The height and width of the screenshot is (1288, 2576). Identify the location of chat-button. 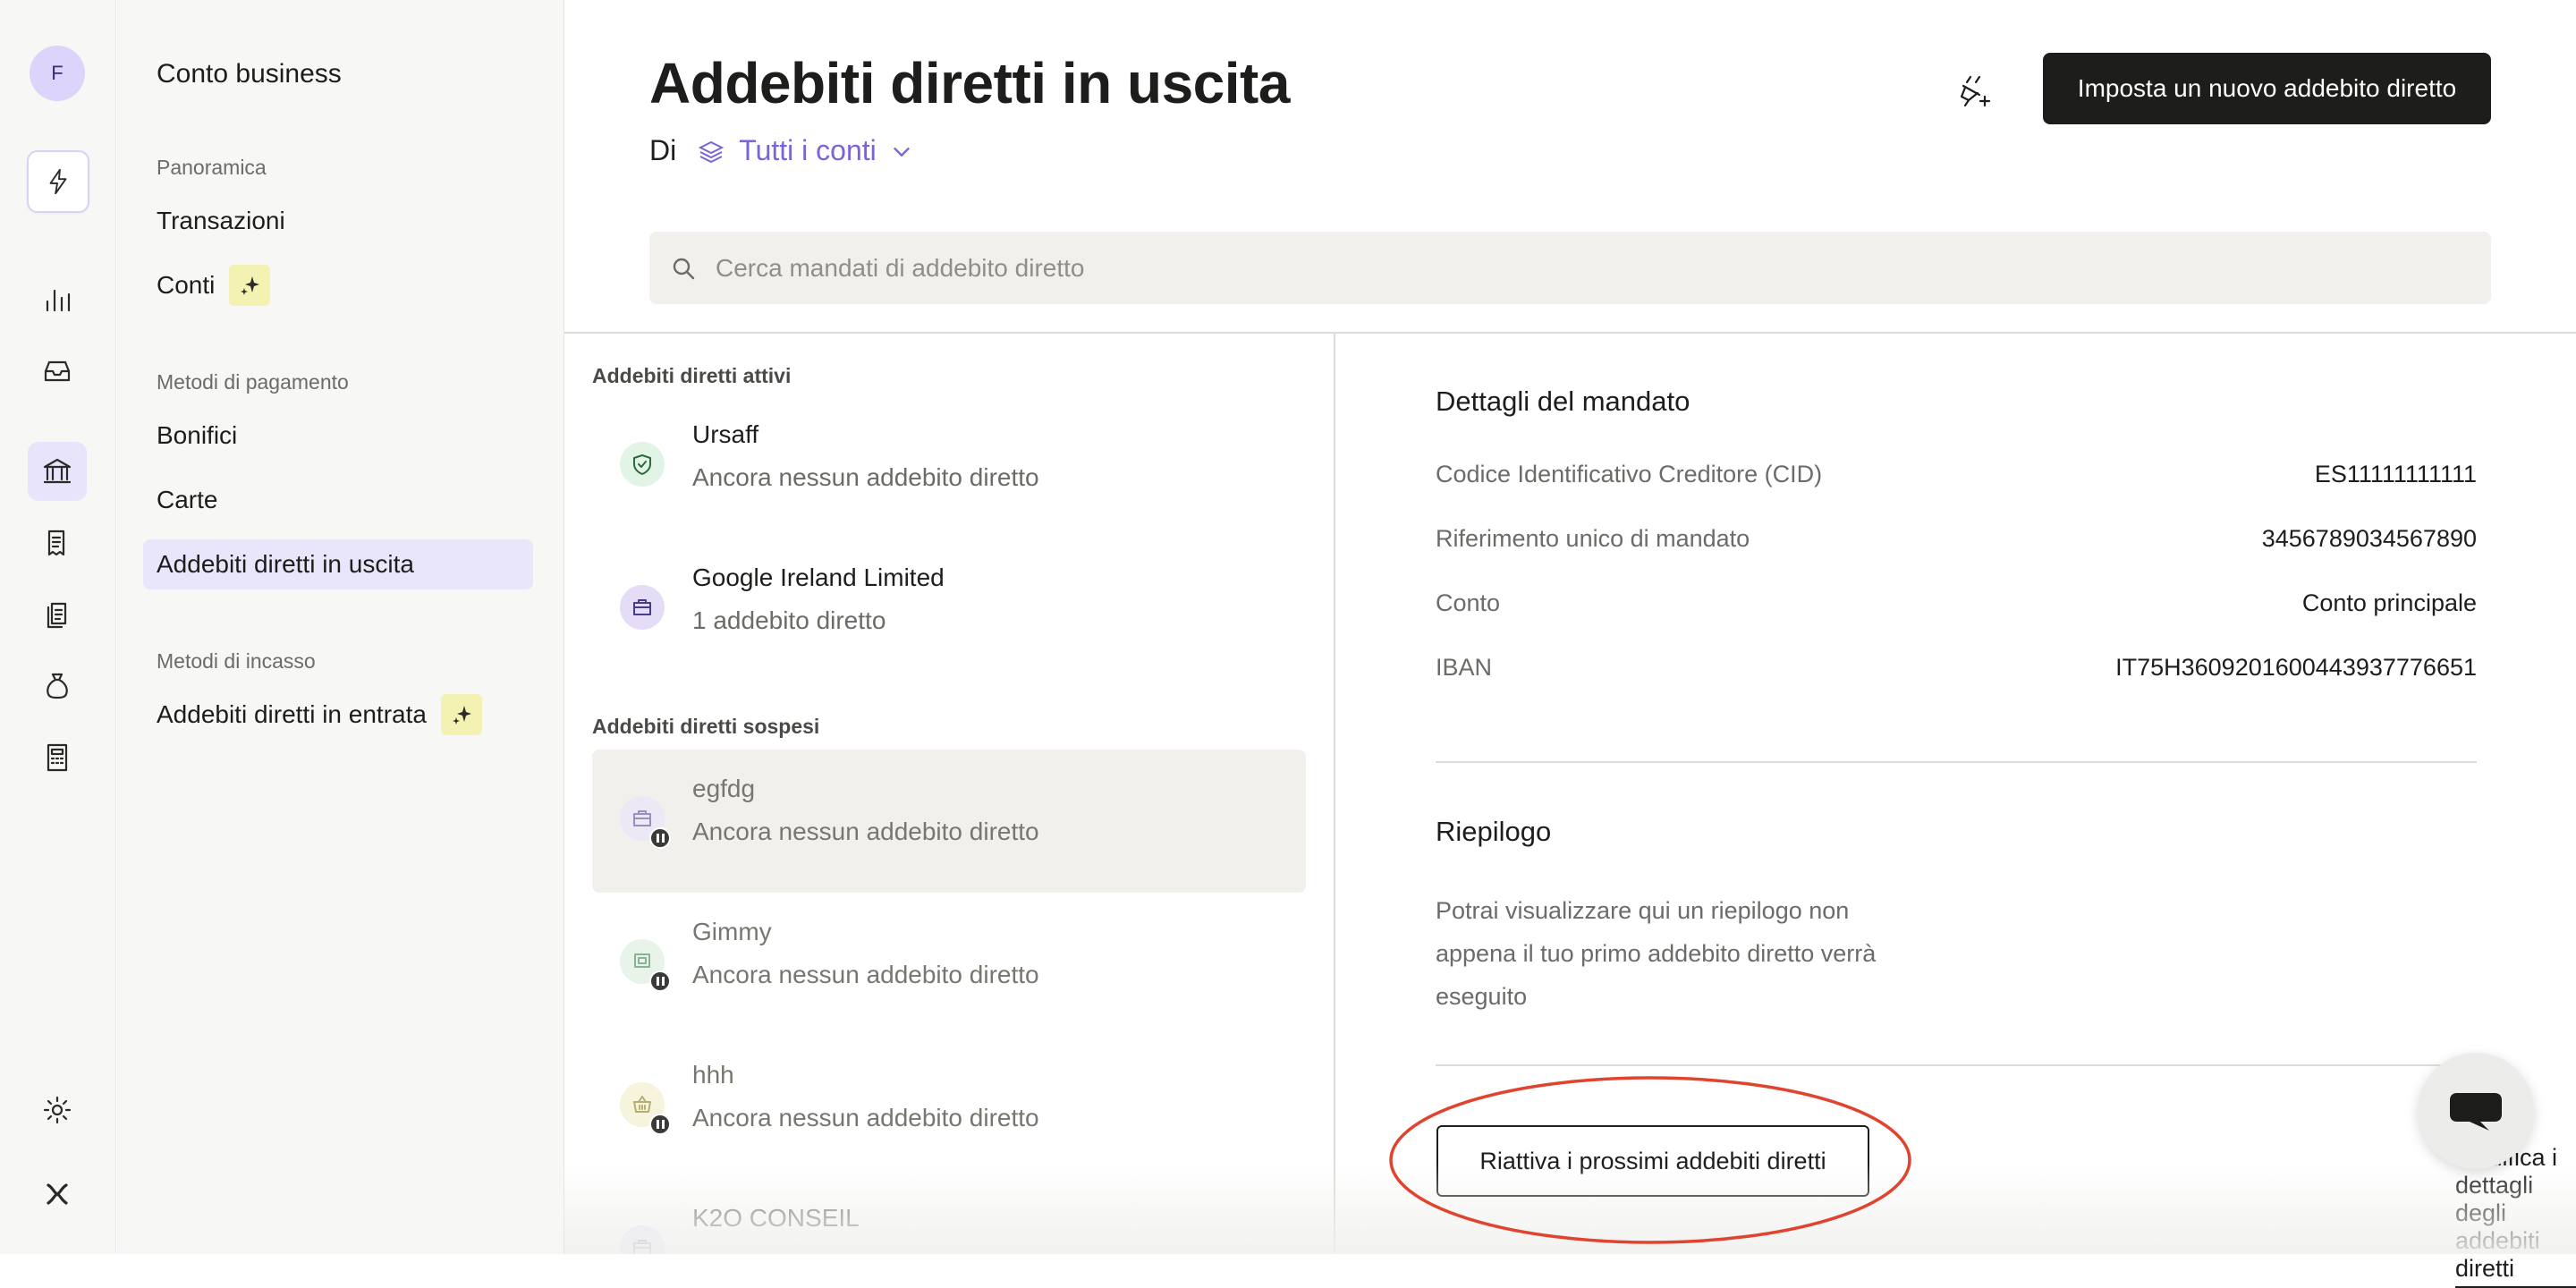
(2476, 1111).